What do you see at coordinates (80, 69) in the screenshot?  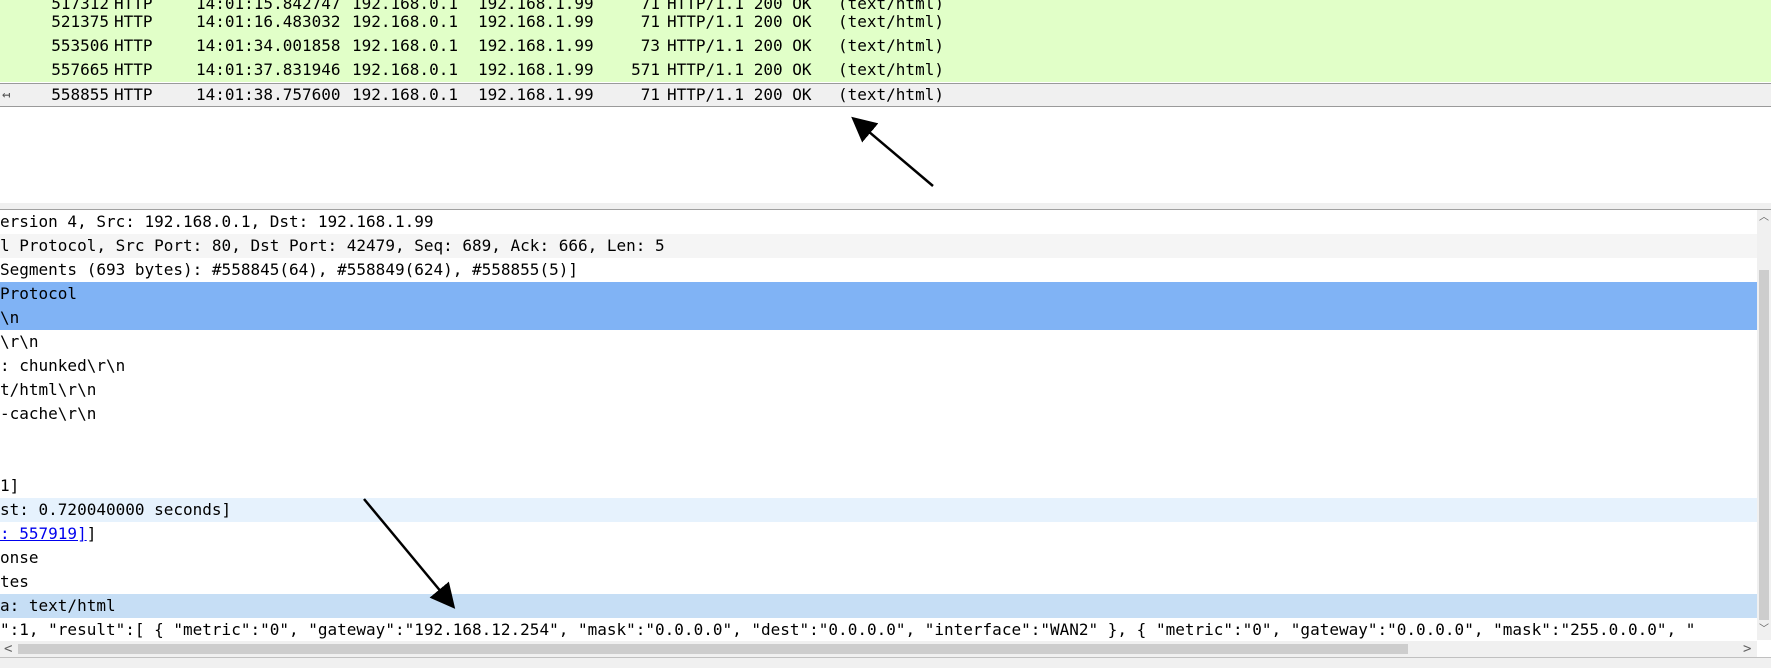 I see `packet-number: 557665` at bounding box center [80, 69].